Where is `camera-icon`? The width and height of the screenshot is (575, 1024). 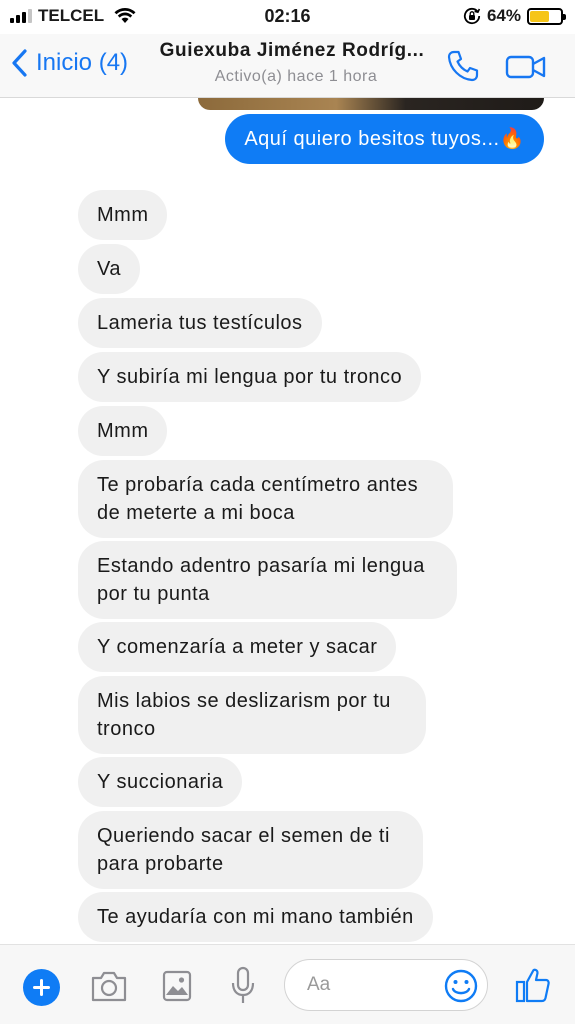 camera-icon is located at coordinates (109, 986).